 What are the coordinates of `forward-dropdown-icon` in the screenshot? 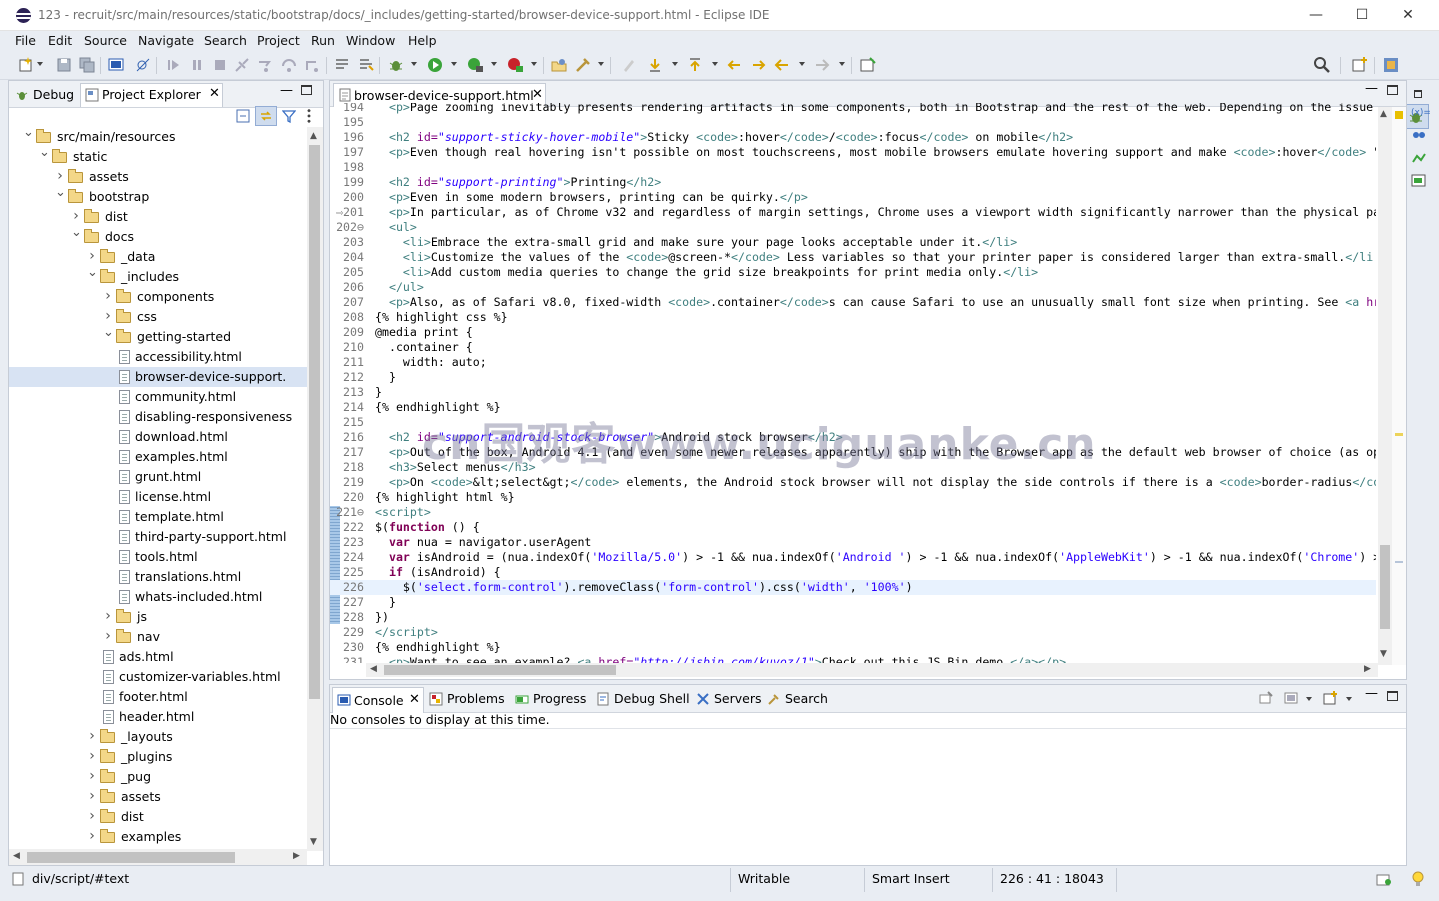 It's located at (842, 64).